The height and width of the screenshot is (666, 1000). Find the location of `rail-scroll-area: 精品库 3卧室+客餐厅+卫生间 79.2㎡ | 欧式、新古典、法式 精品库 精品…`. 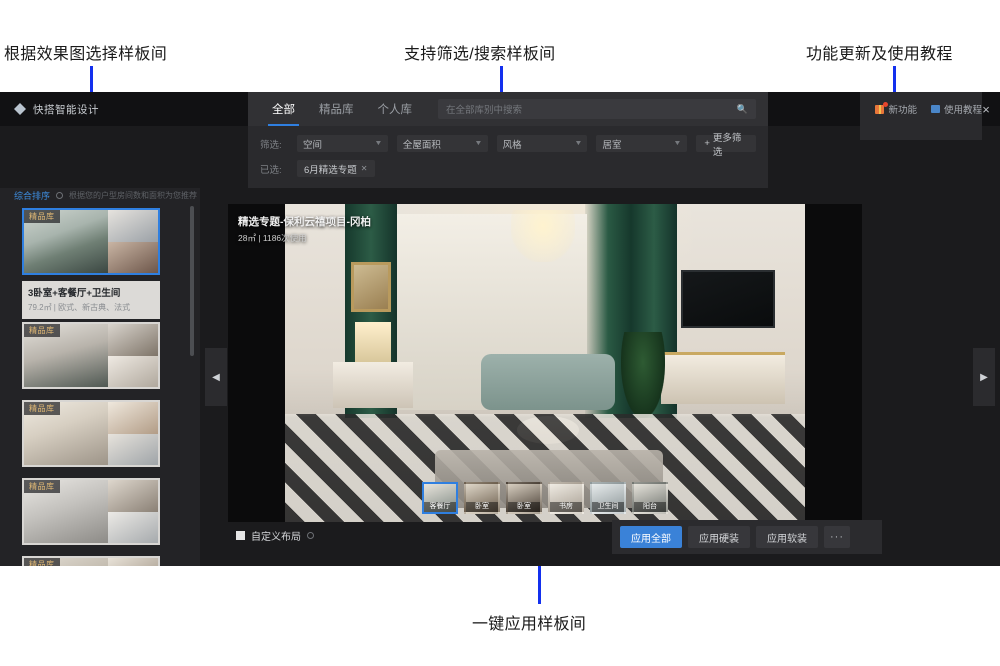

rail-scroll-area: 精品库 3卧室+客餐厅+卫生间 79.2㎡ | 欧式、新古典、法式 精品库 精品… is located at coordinates (100, 384).